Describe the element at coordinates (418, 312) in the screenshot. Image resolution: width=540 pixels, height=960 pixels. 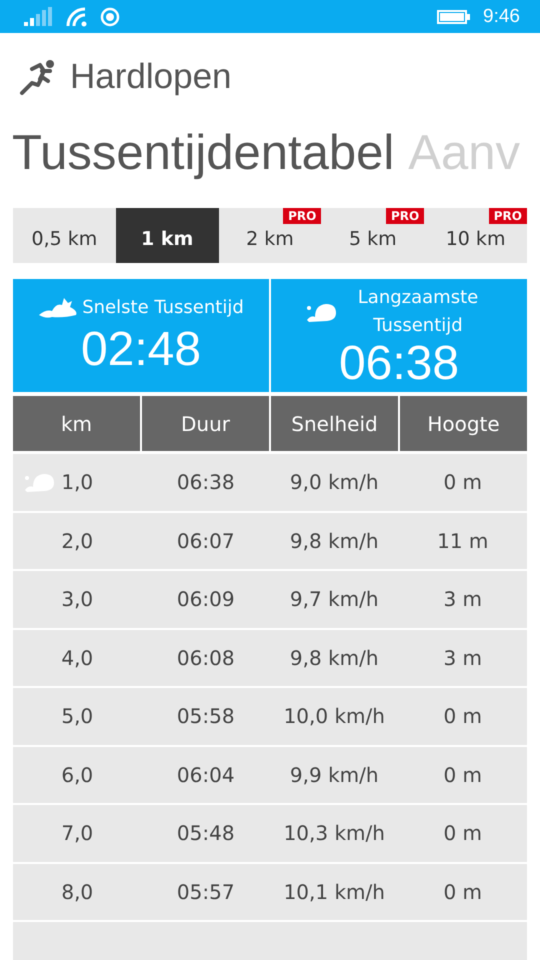
I see `card-label: Langzaamste Tussentijd` at that location.